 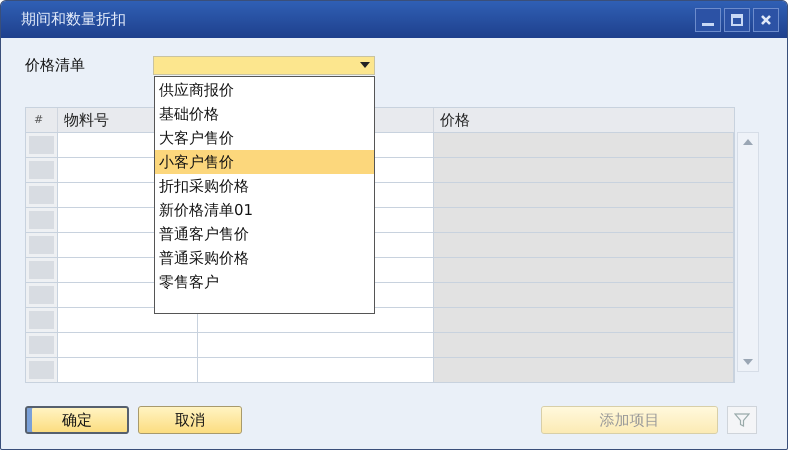 I want to click on dropdown-option: 折扣采购价格, so click(x=264, y=186).